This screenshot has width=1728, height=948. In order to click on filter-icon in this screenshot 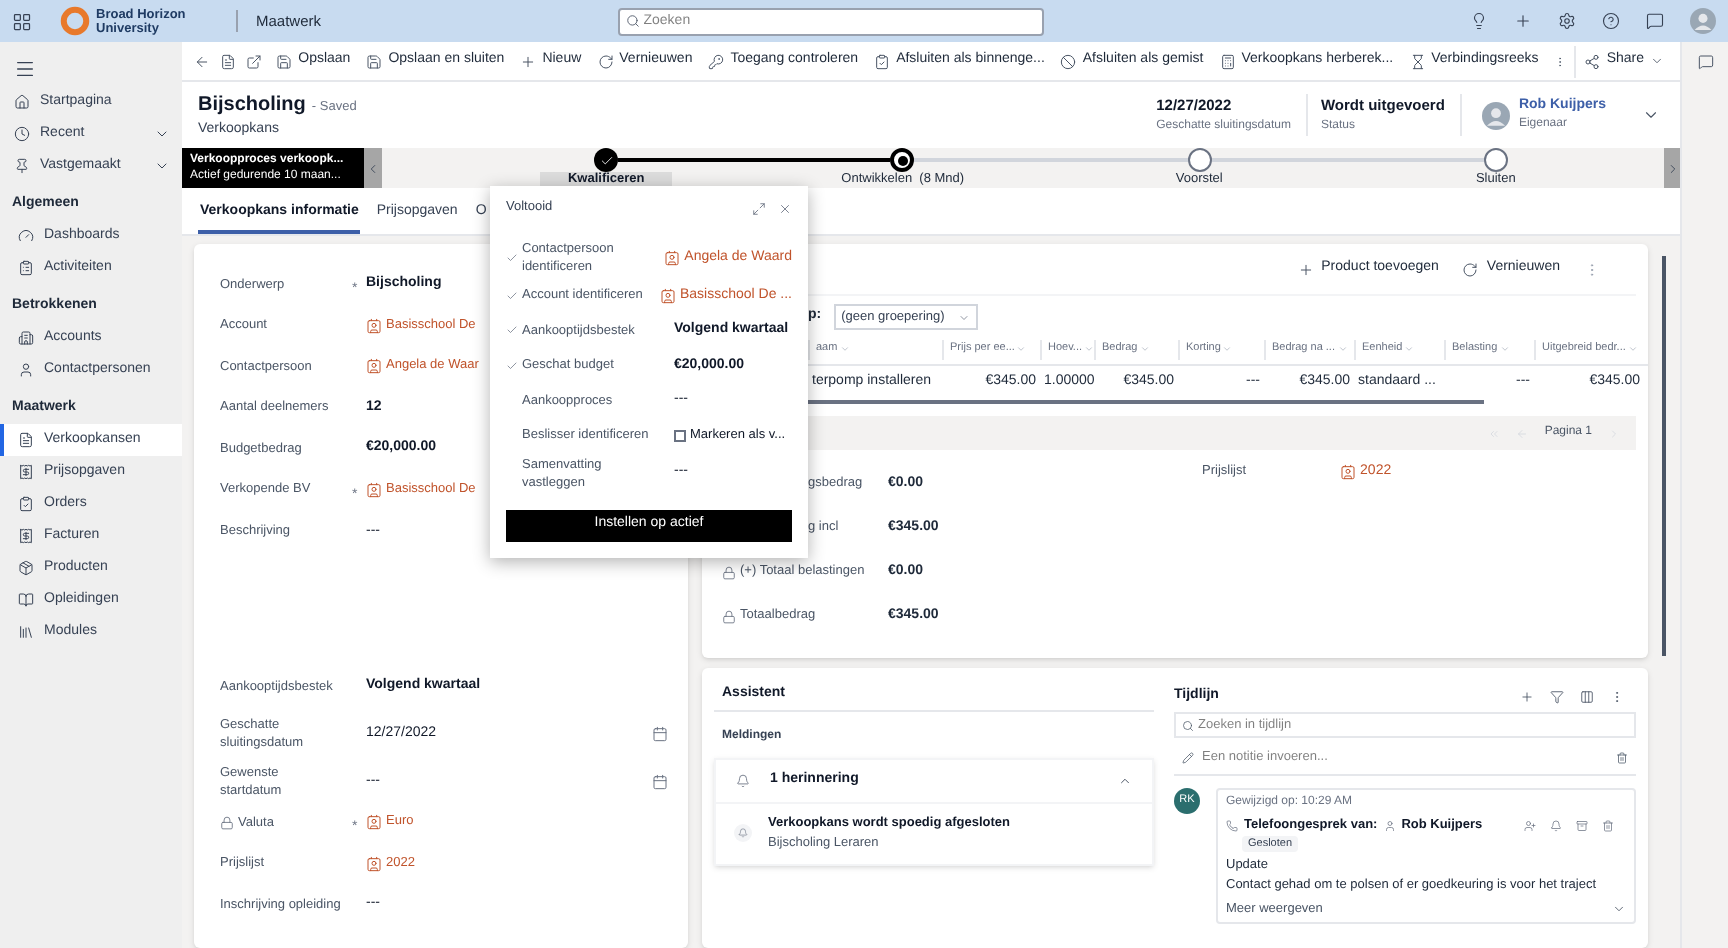, I will do `click(1557, 696)`.